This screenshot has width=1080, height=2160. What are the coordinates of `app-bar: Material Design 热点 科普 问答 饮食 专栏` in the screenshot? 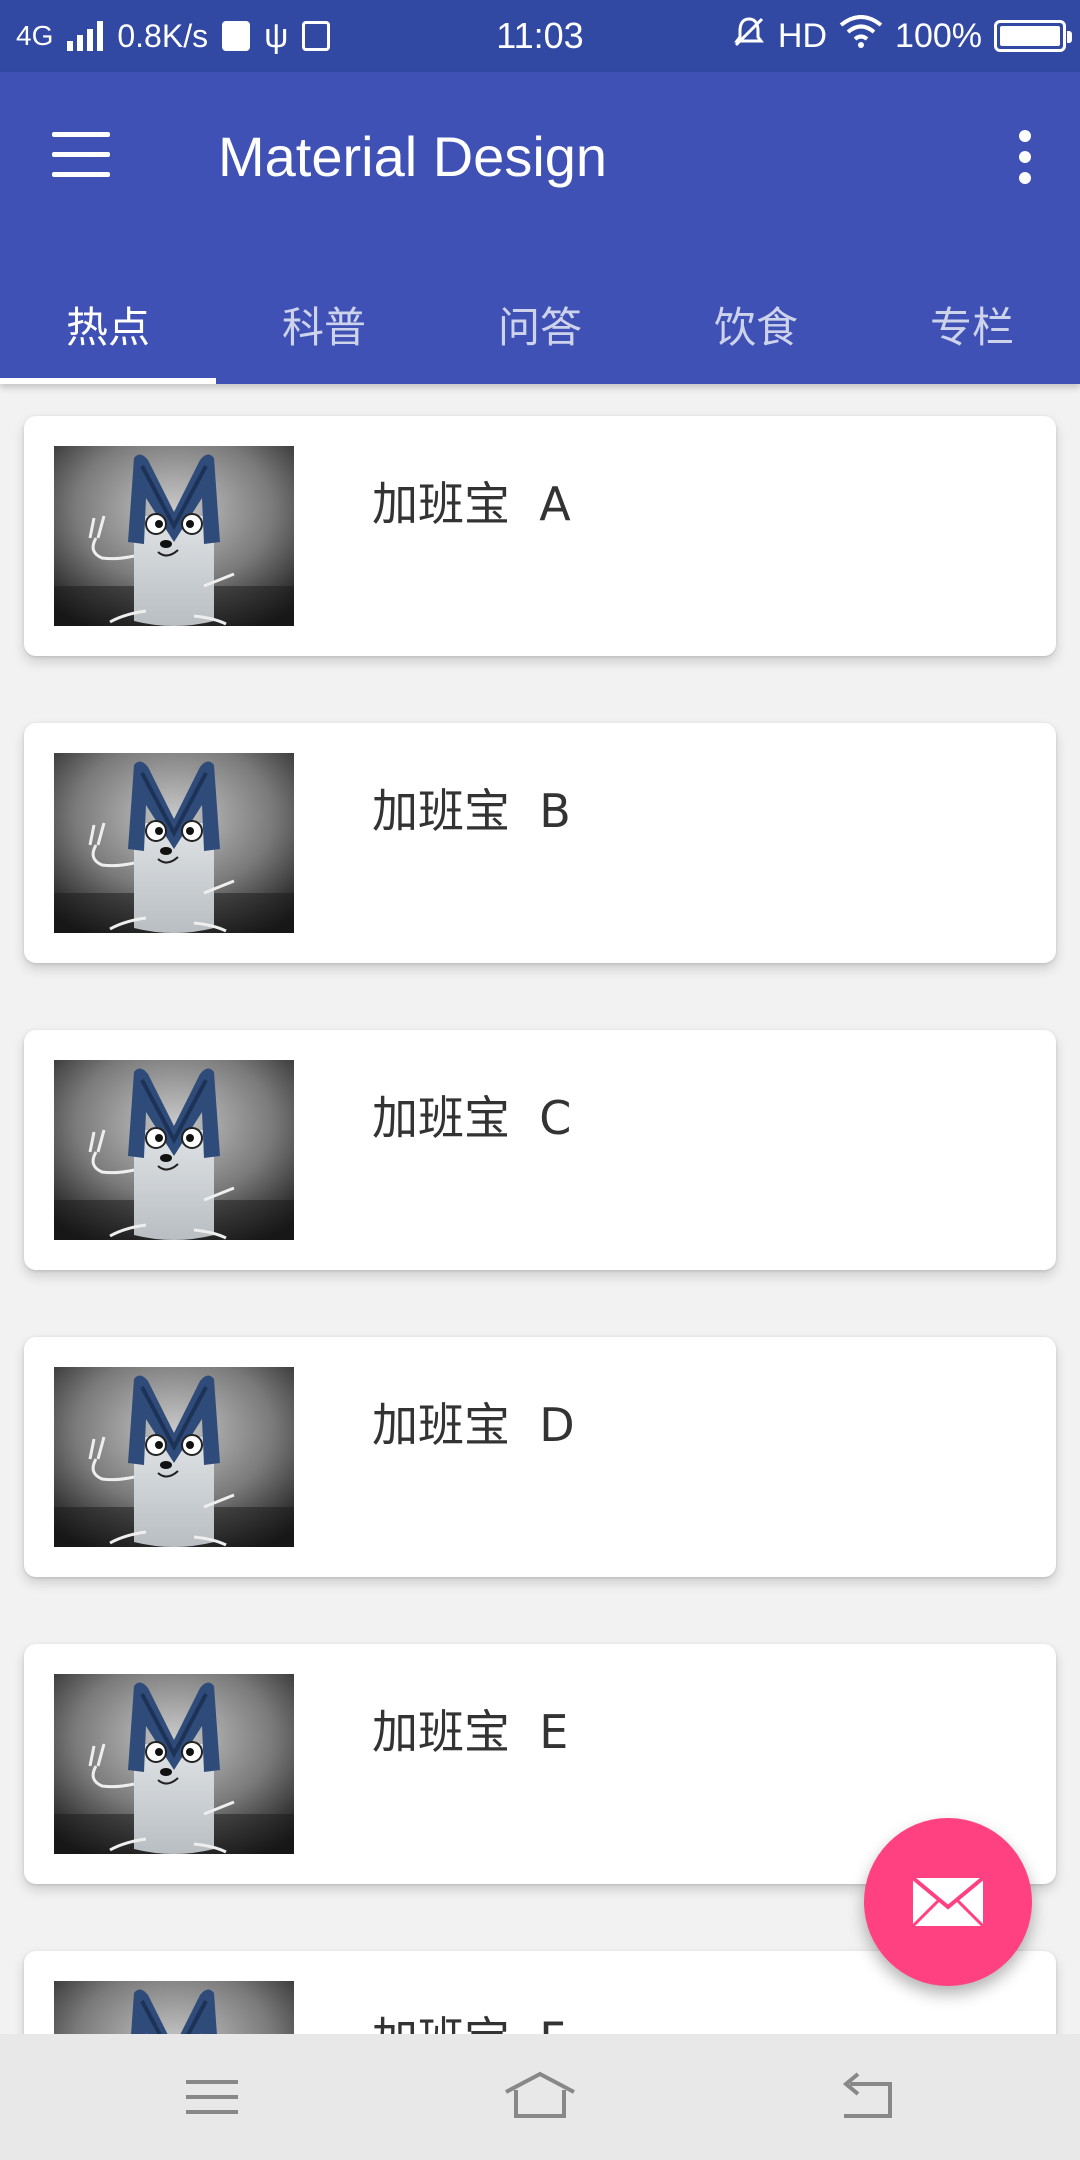 It's located at (540, 228).